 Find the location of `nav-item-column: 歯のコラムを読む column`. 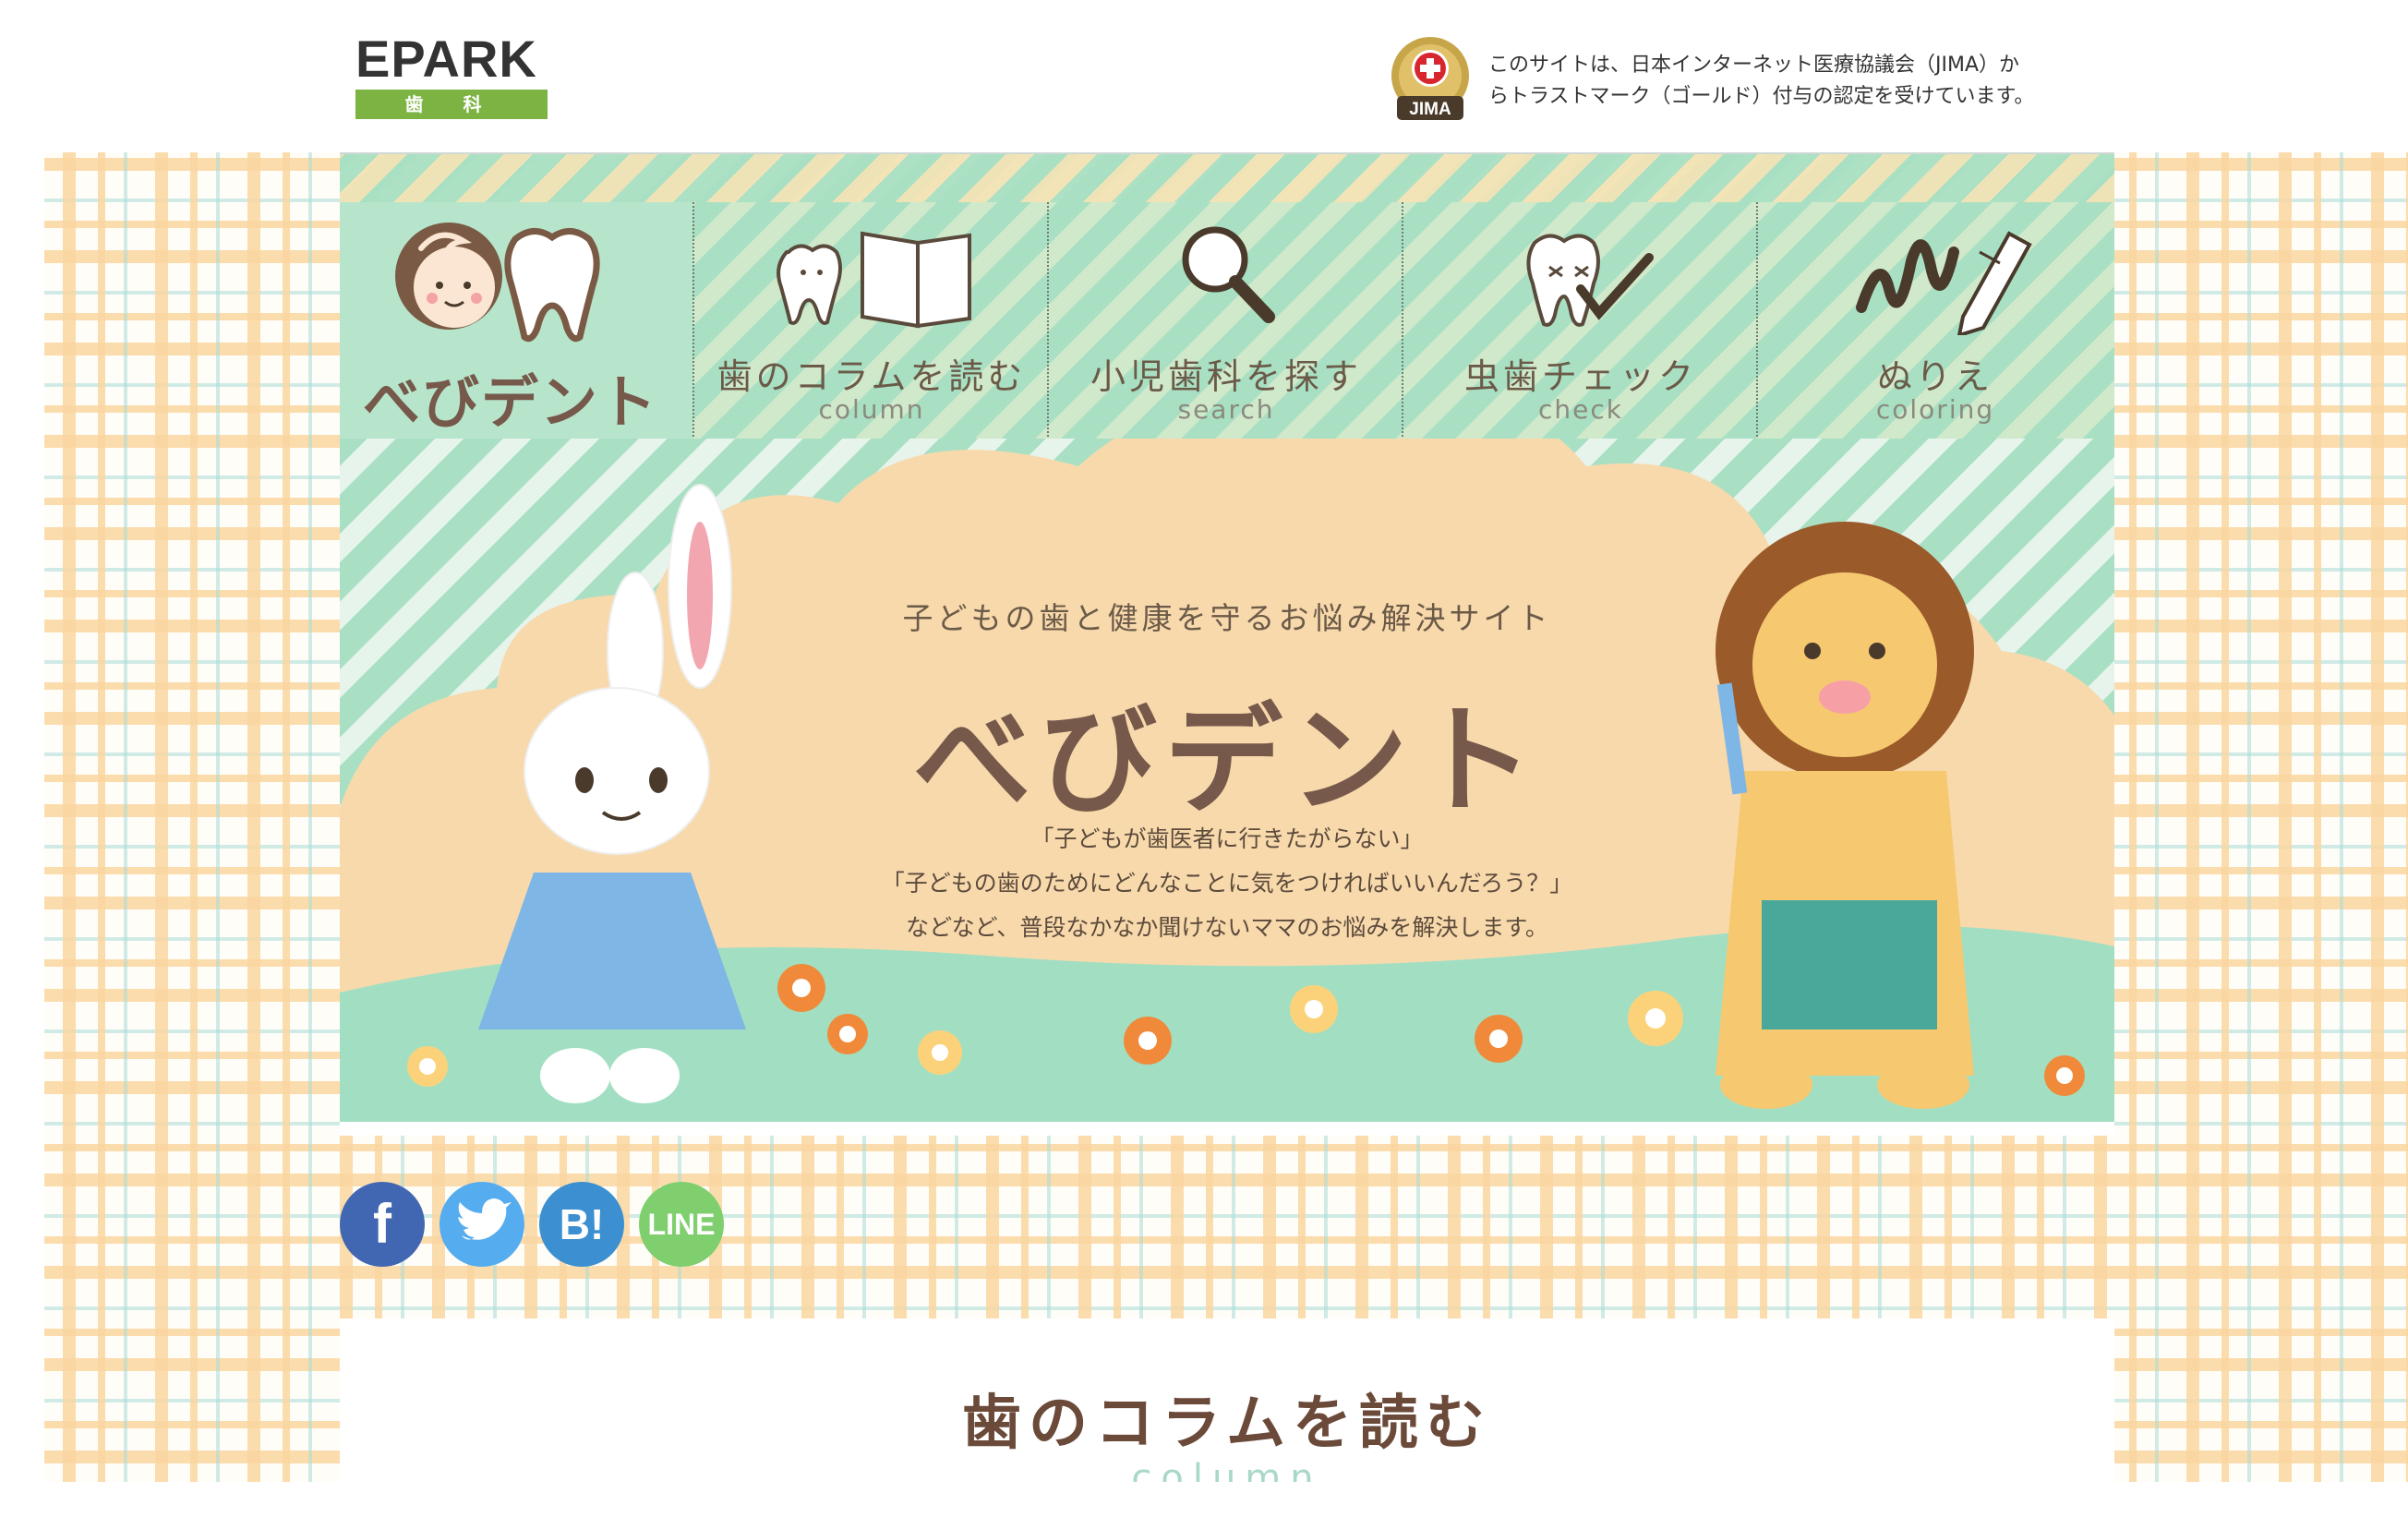

nav-item-column: 歯のコラムを読む column is located at coordinates (870, 321).